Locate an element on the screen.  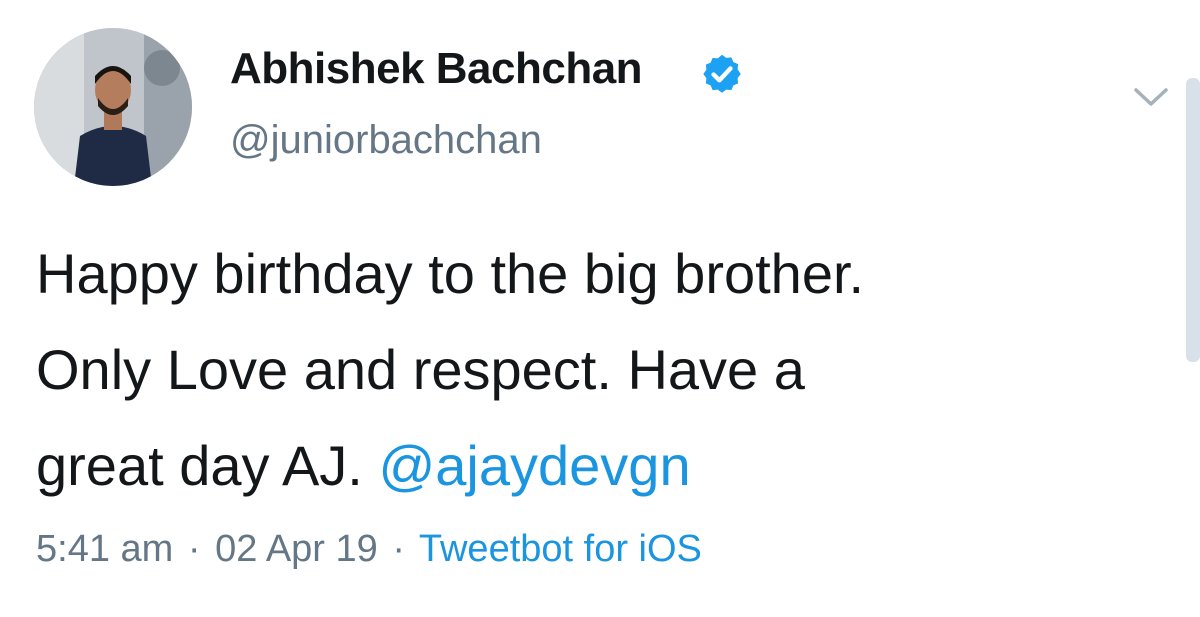
mention-link: @ajaydevgn is located at coordinates (534, 465).